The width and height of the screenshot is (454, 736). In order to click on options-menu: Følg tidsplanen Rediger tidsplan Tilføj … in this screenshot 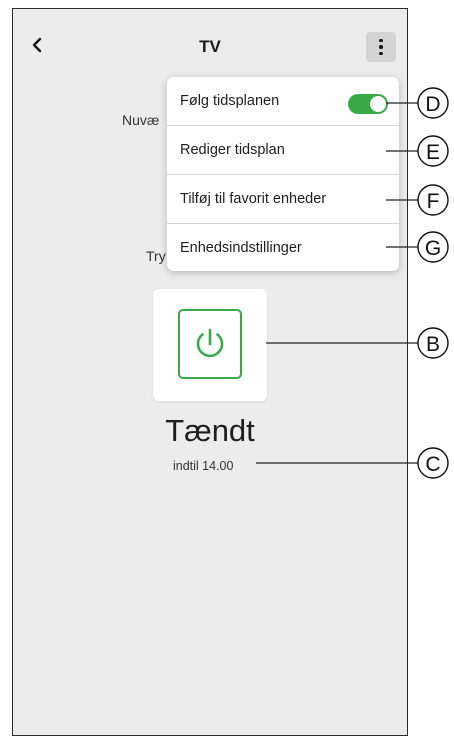, I will do `click(283, 174)`.